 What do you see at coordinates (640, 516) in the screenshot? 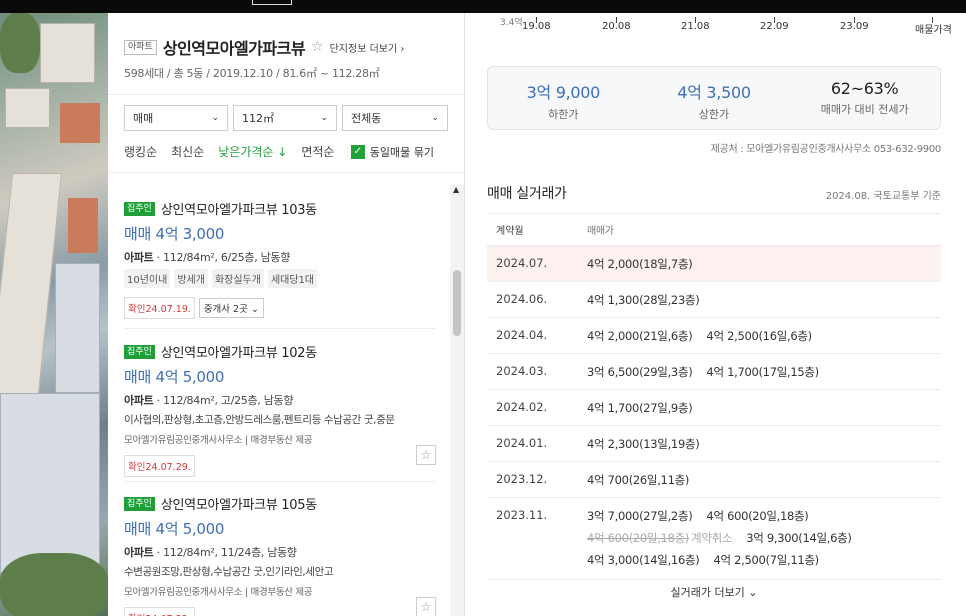
I see `deal-price: 3억 7,000(27일,2층)` at bounding box center [640, 516].